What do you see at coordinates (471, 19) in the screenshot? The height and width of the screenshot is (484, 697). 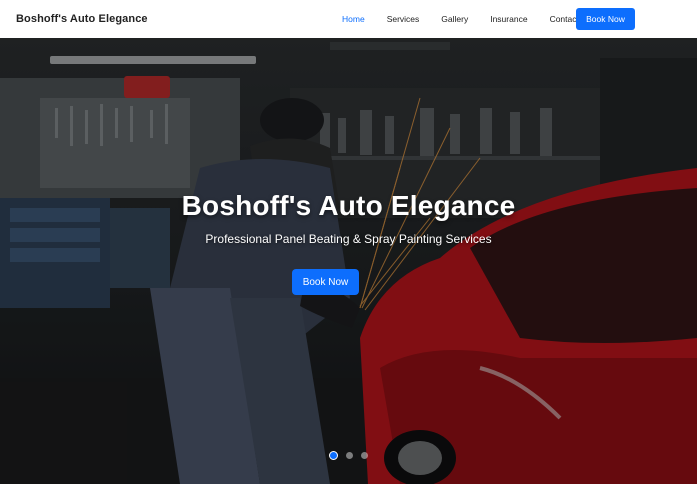 I see `nav-links: Home Services Gallery Insurance Contact` at bounding box center [471, 19].